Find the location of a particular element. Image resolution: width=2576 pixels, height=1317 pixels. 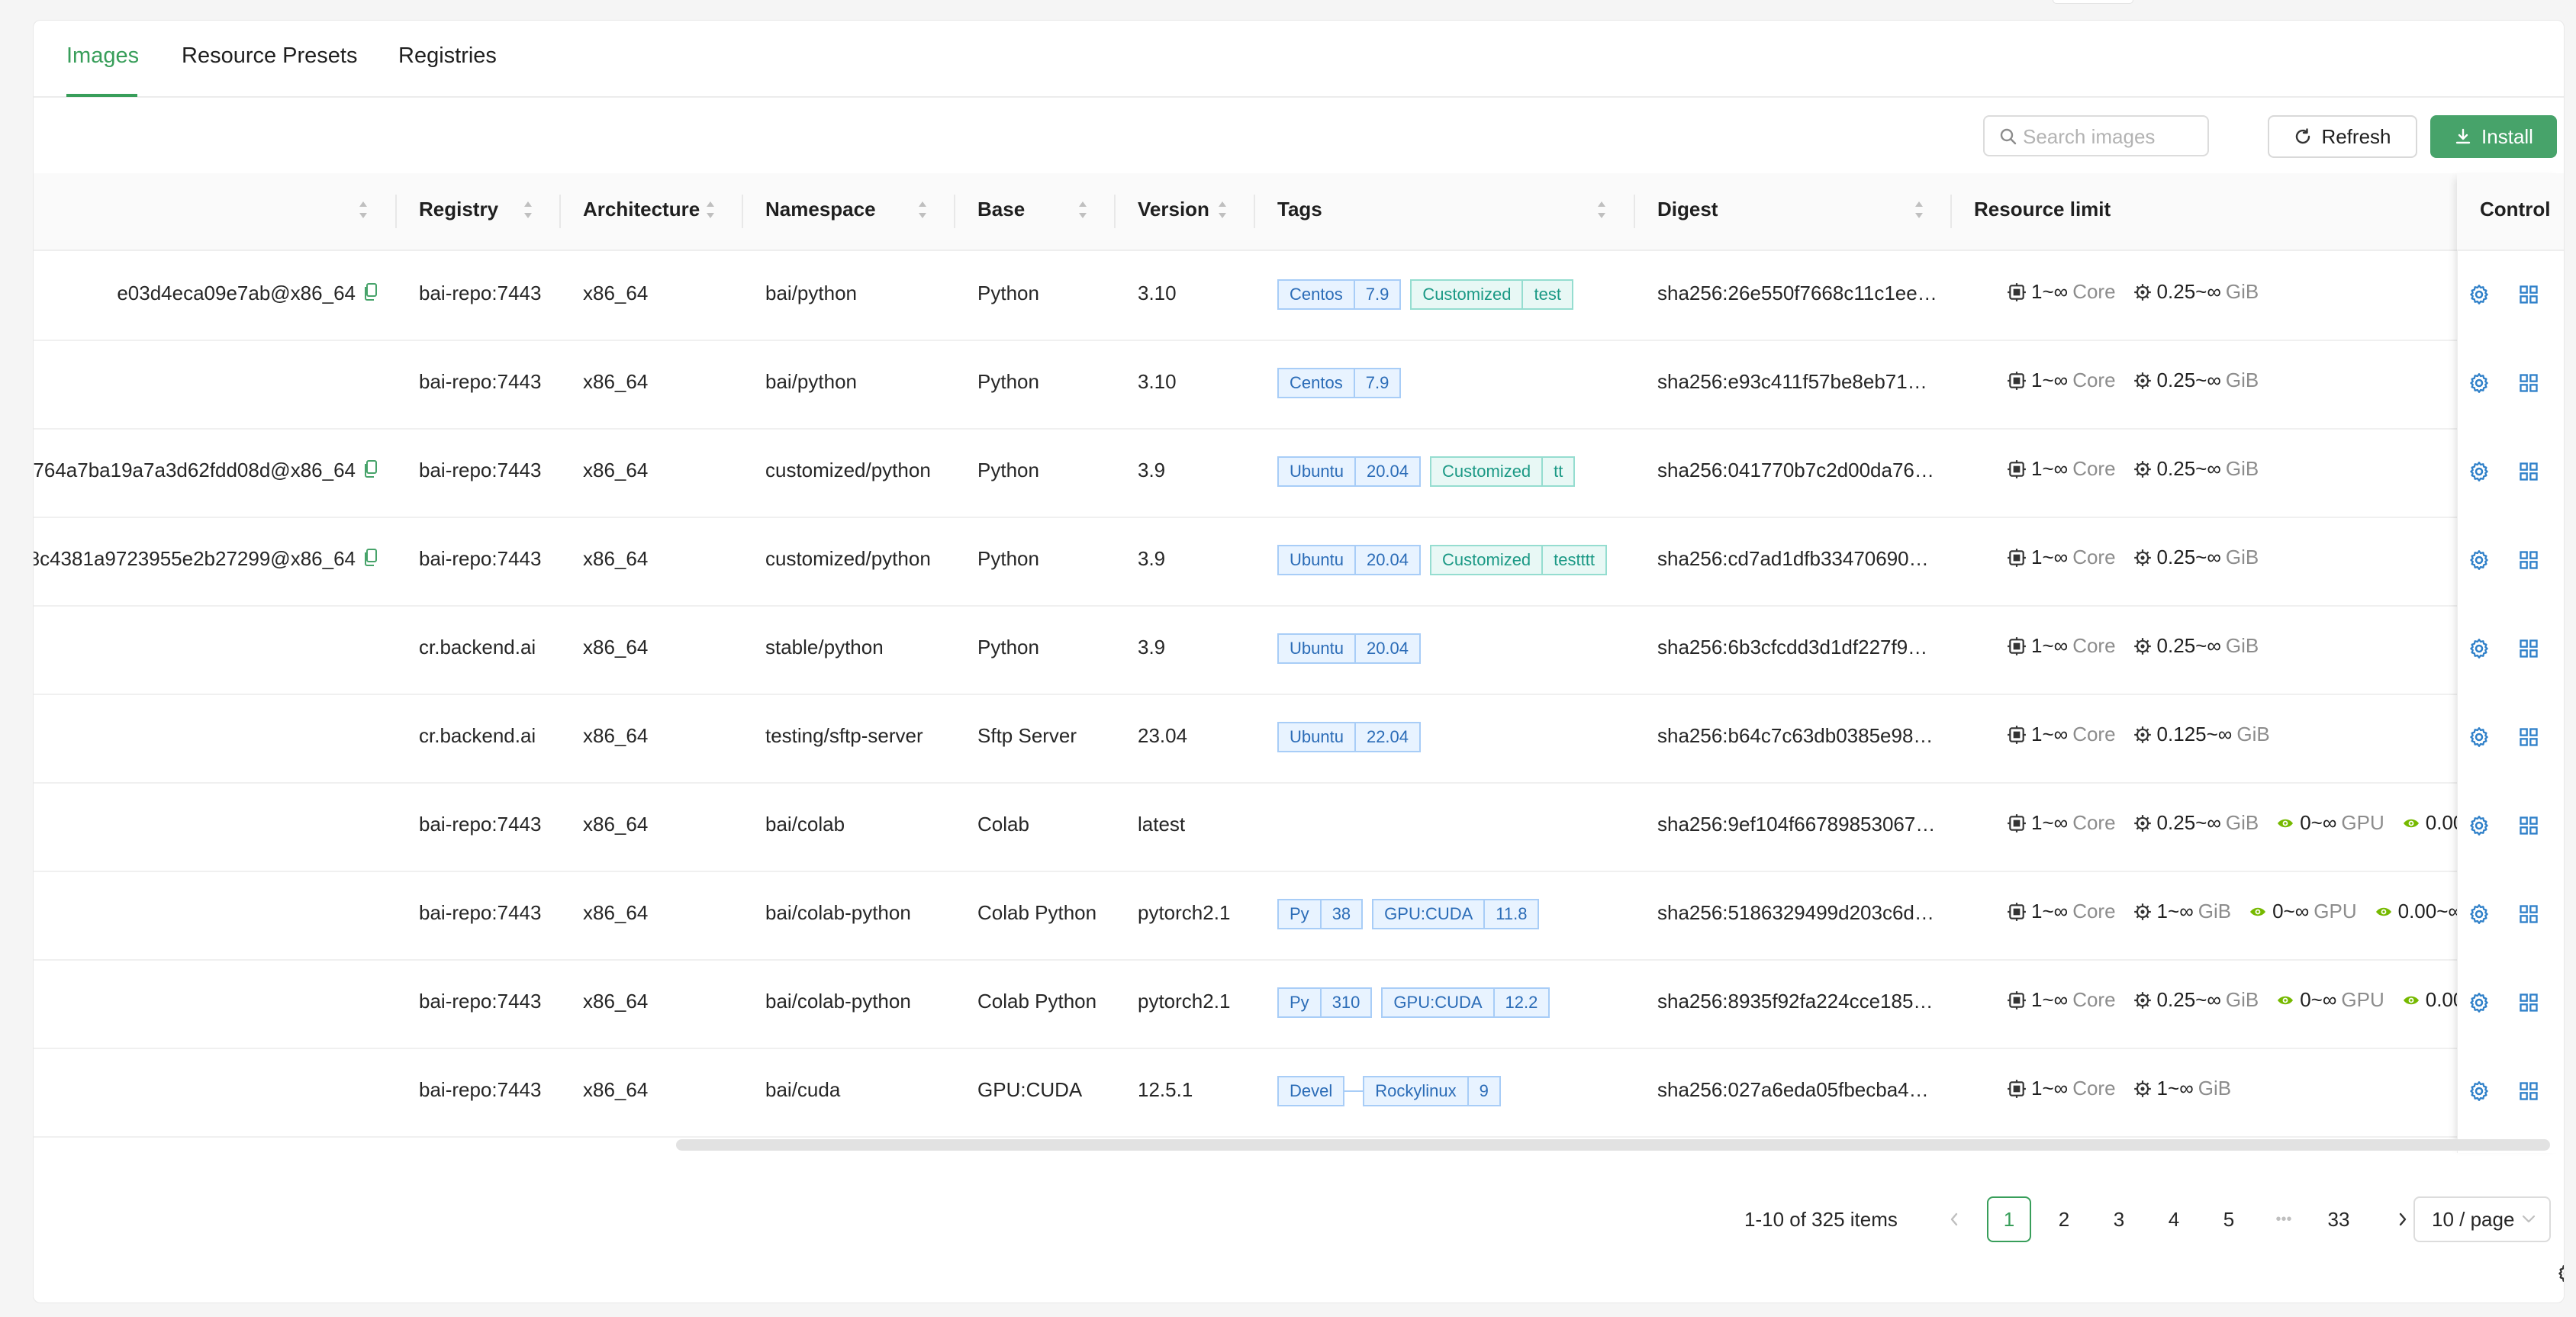

tags-cell: Ubuntu 20.04 Customized testttt is located at coordinates (1442, 560).